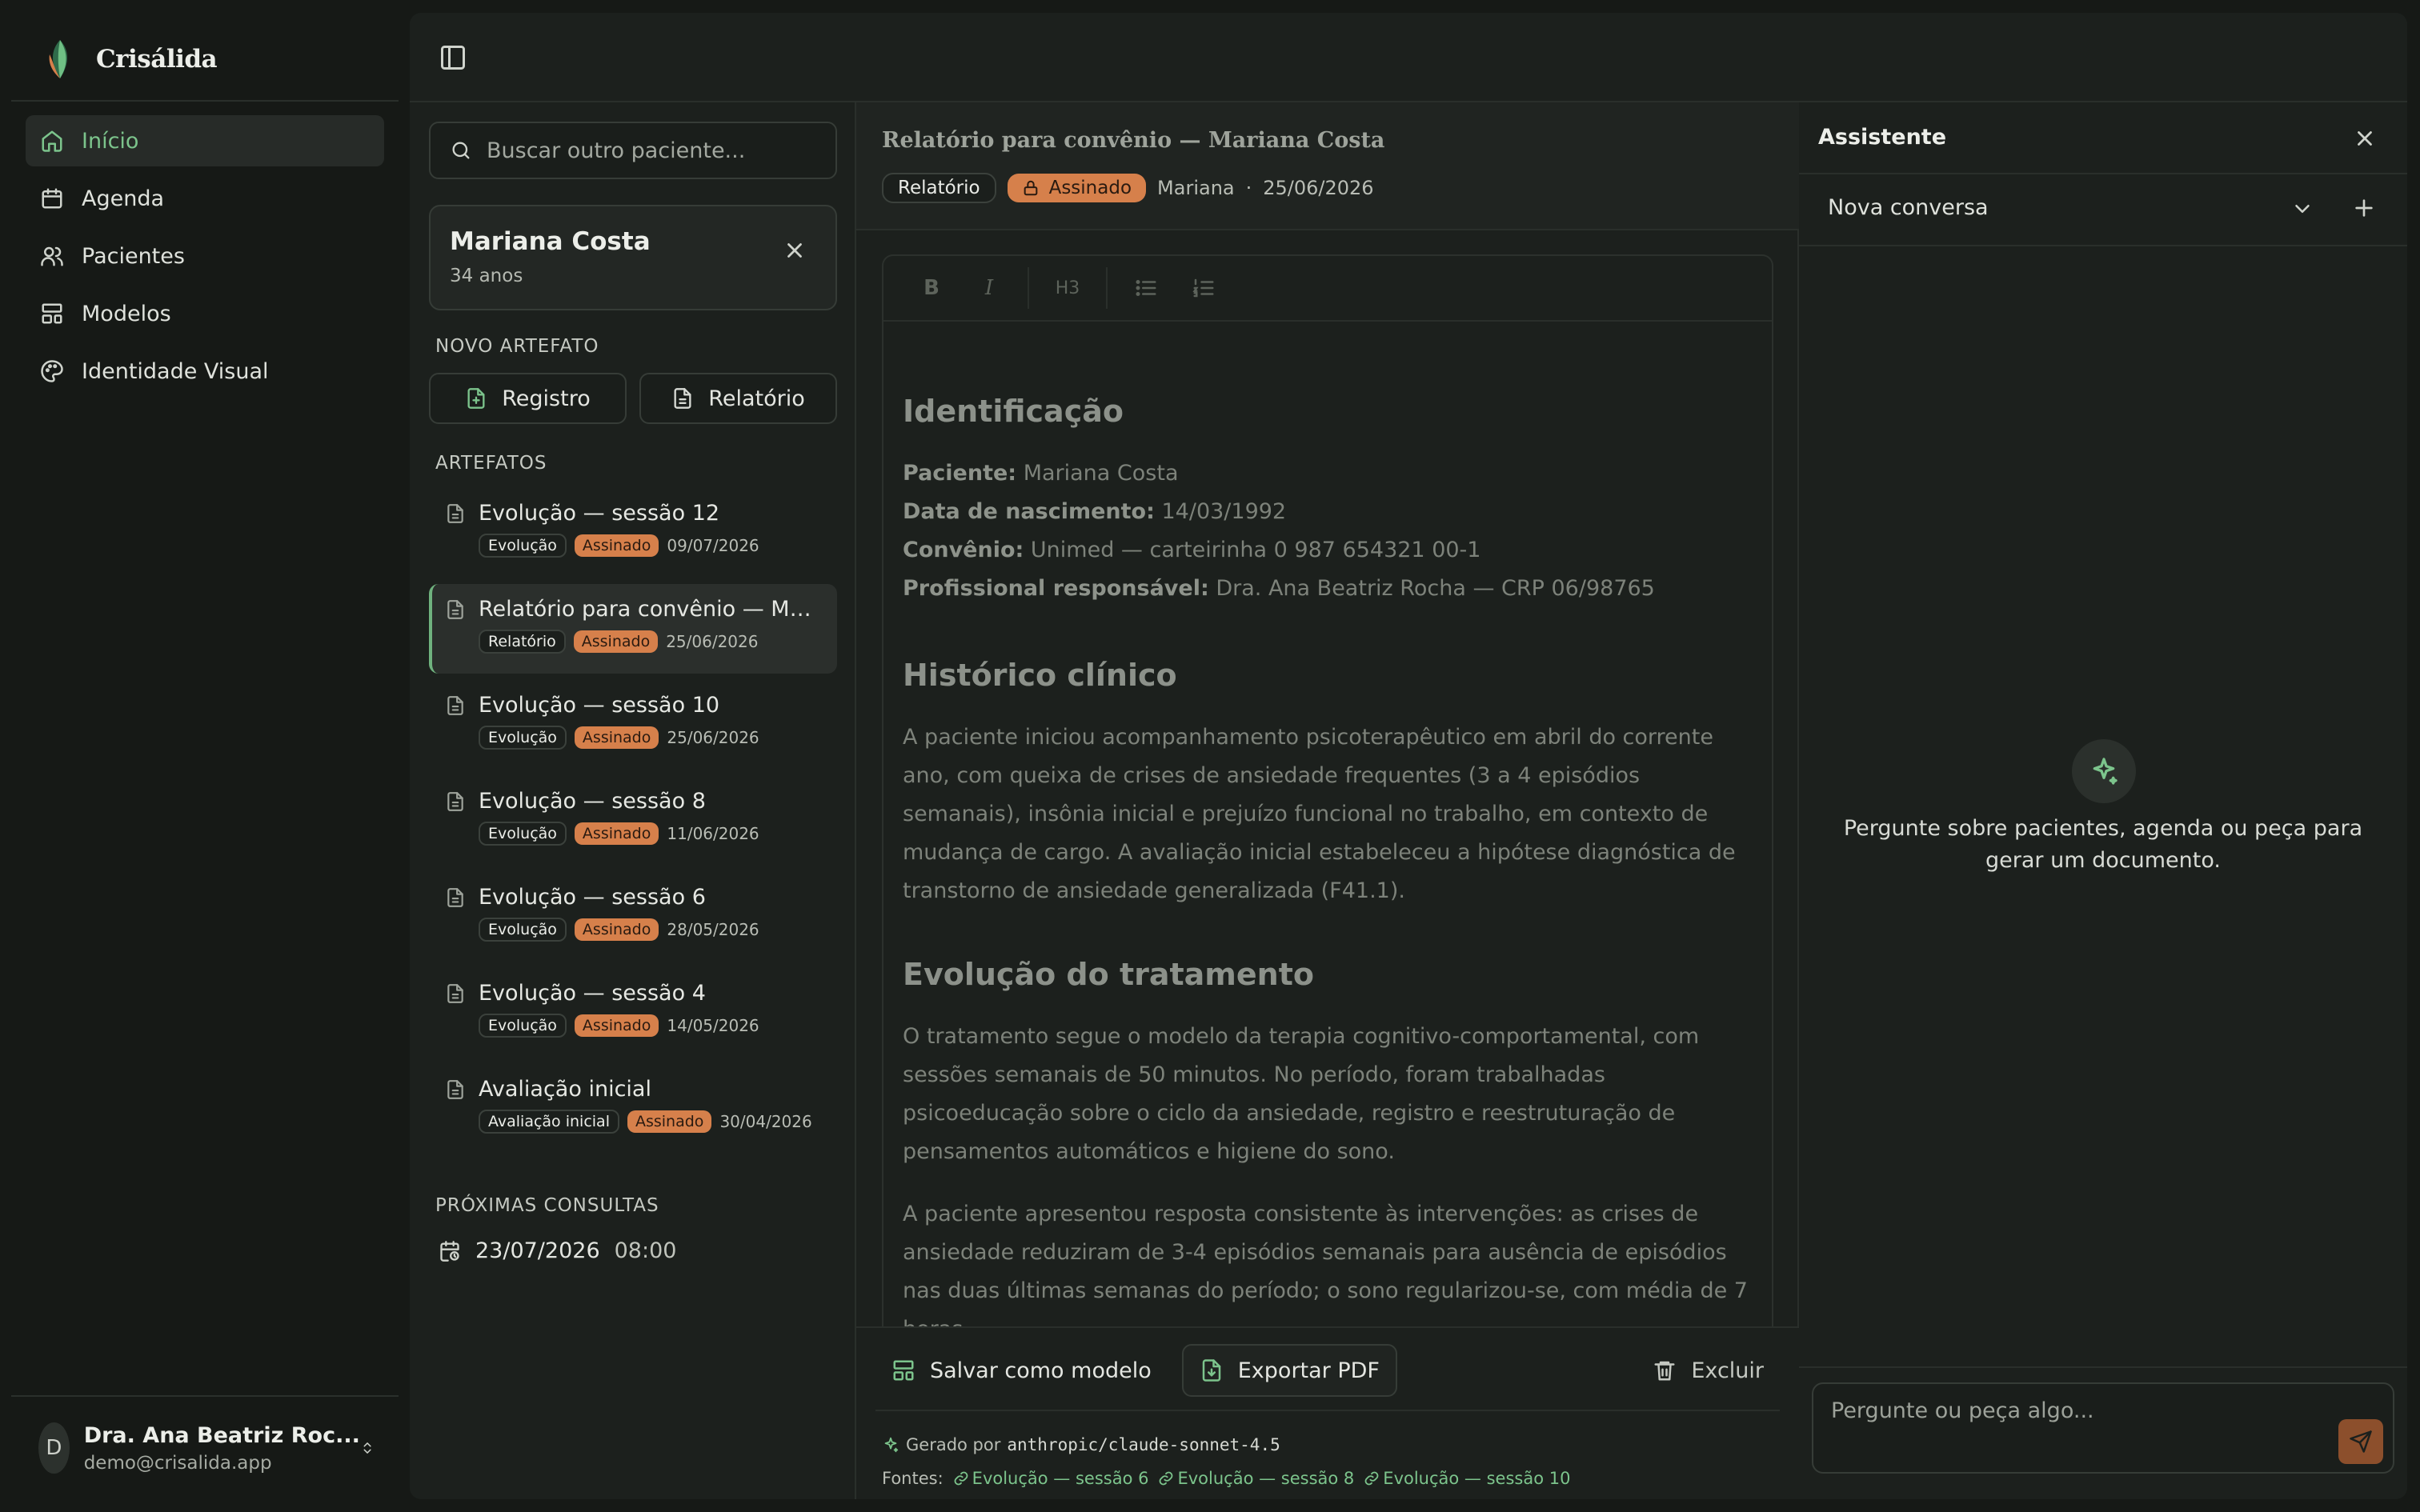  Describe the element at coordinates (913, 1478) in the screenshot. I see `sources-label: Fontes:` at that location.